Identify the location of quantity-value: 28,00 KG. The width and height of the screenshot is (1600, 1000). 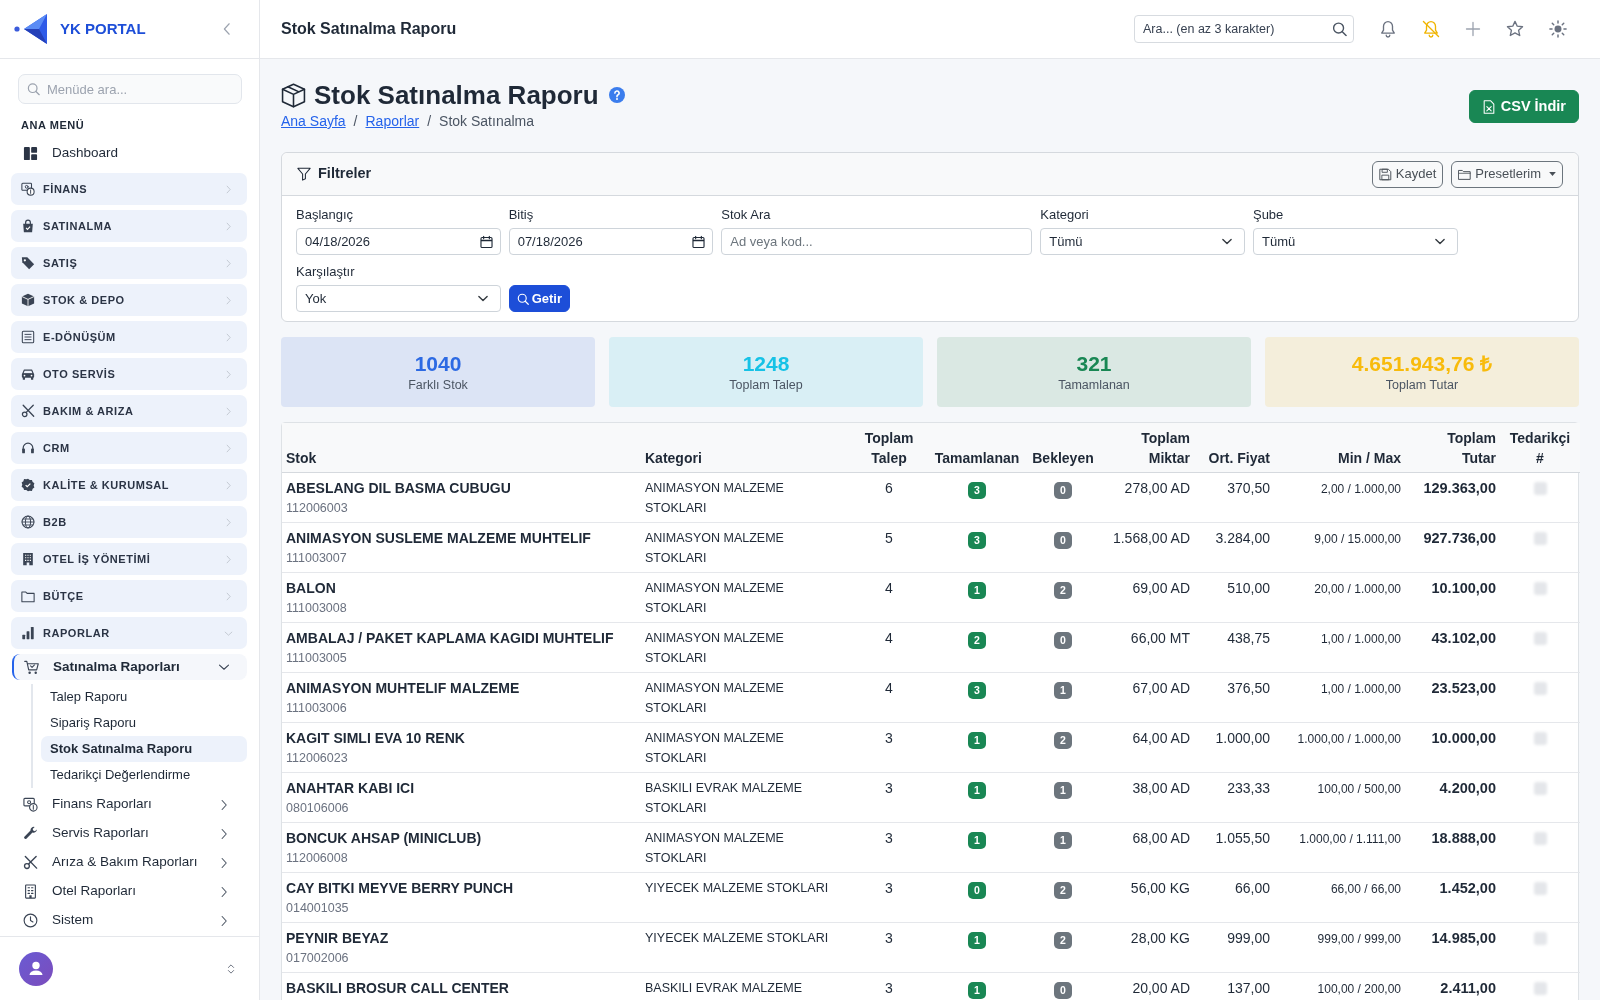
(1160, 938).